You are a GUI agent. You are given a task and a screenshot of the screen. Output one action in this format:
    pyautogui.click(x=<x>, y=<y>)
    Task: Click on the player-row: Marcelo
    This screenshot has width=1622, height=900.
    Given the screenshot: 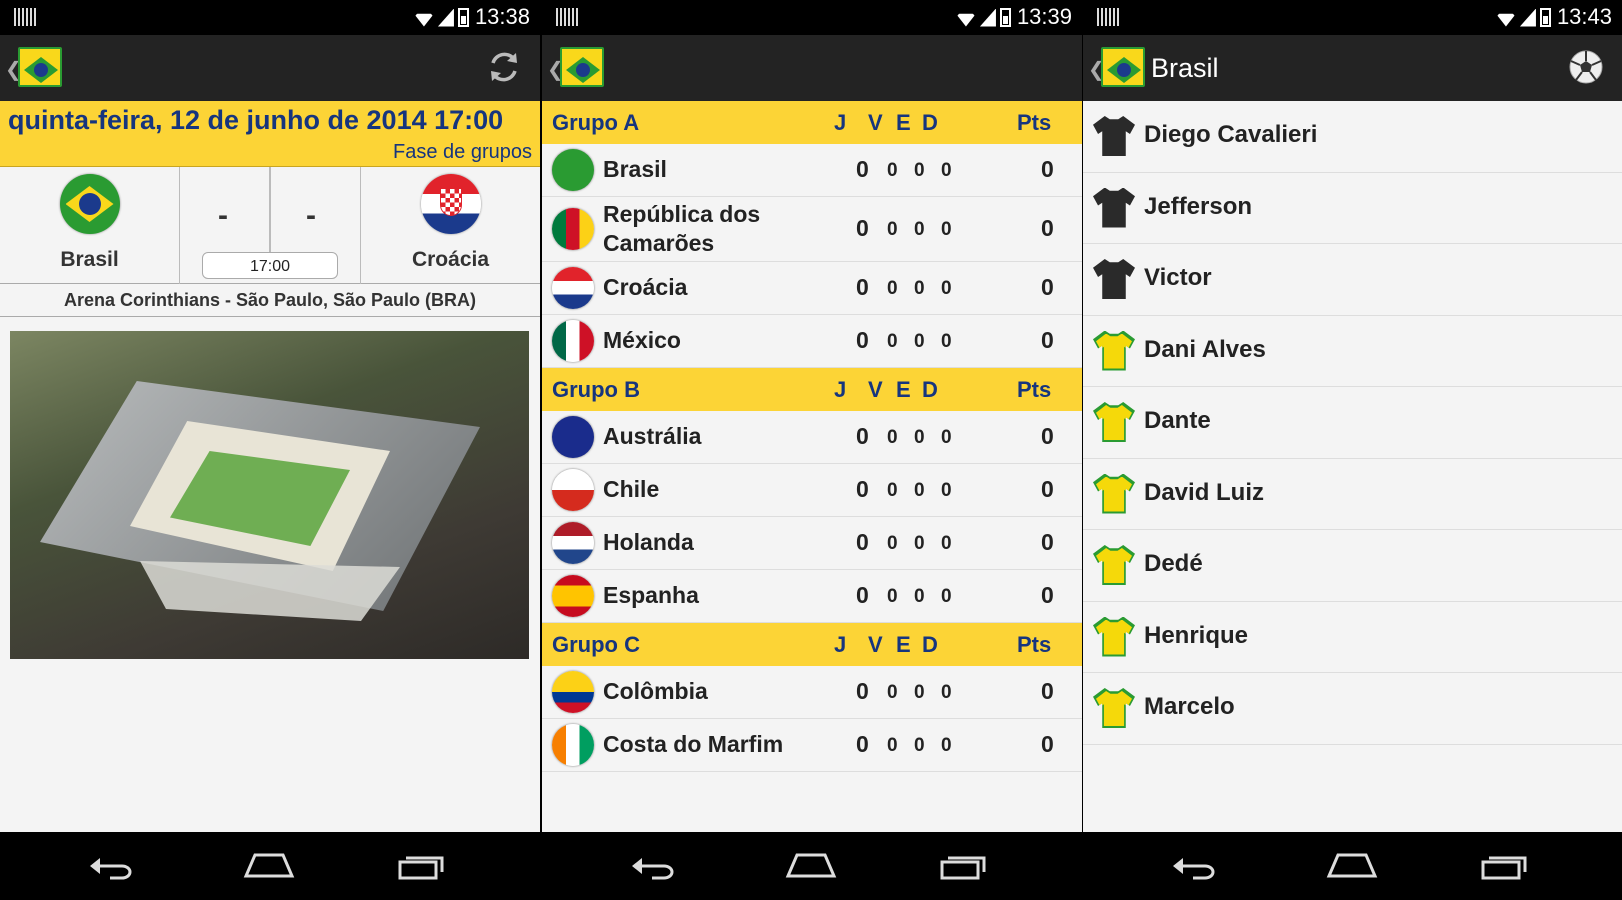 What is the action you would take?
    pyautogui.click(x=1352, y=709)
    